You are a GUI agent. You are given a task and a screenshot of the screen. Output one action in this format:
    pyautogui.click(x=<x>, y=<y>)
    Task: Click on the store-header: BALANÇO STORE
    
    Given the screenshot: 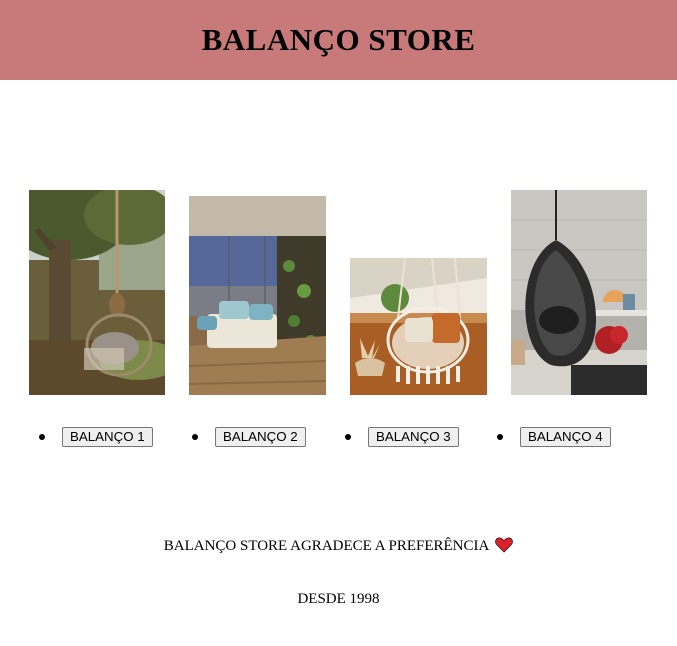 What is the action you would take?
    pyautogui.click(x=338, y=40)
    